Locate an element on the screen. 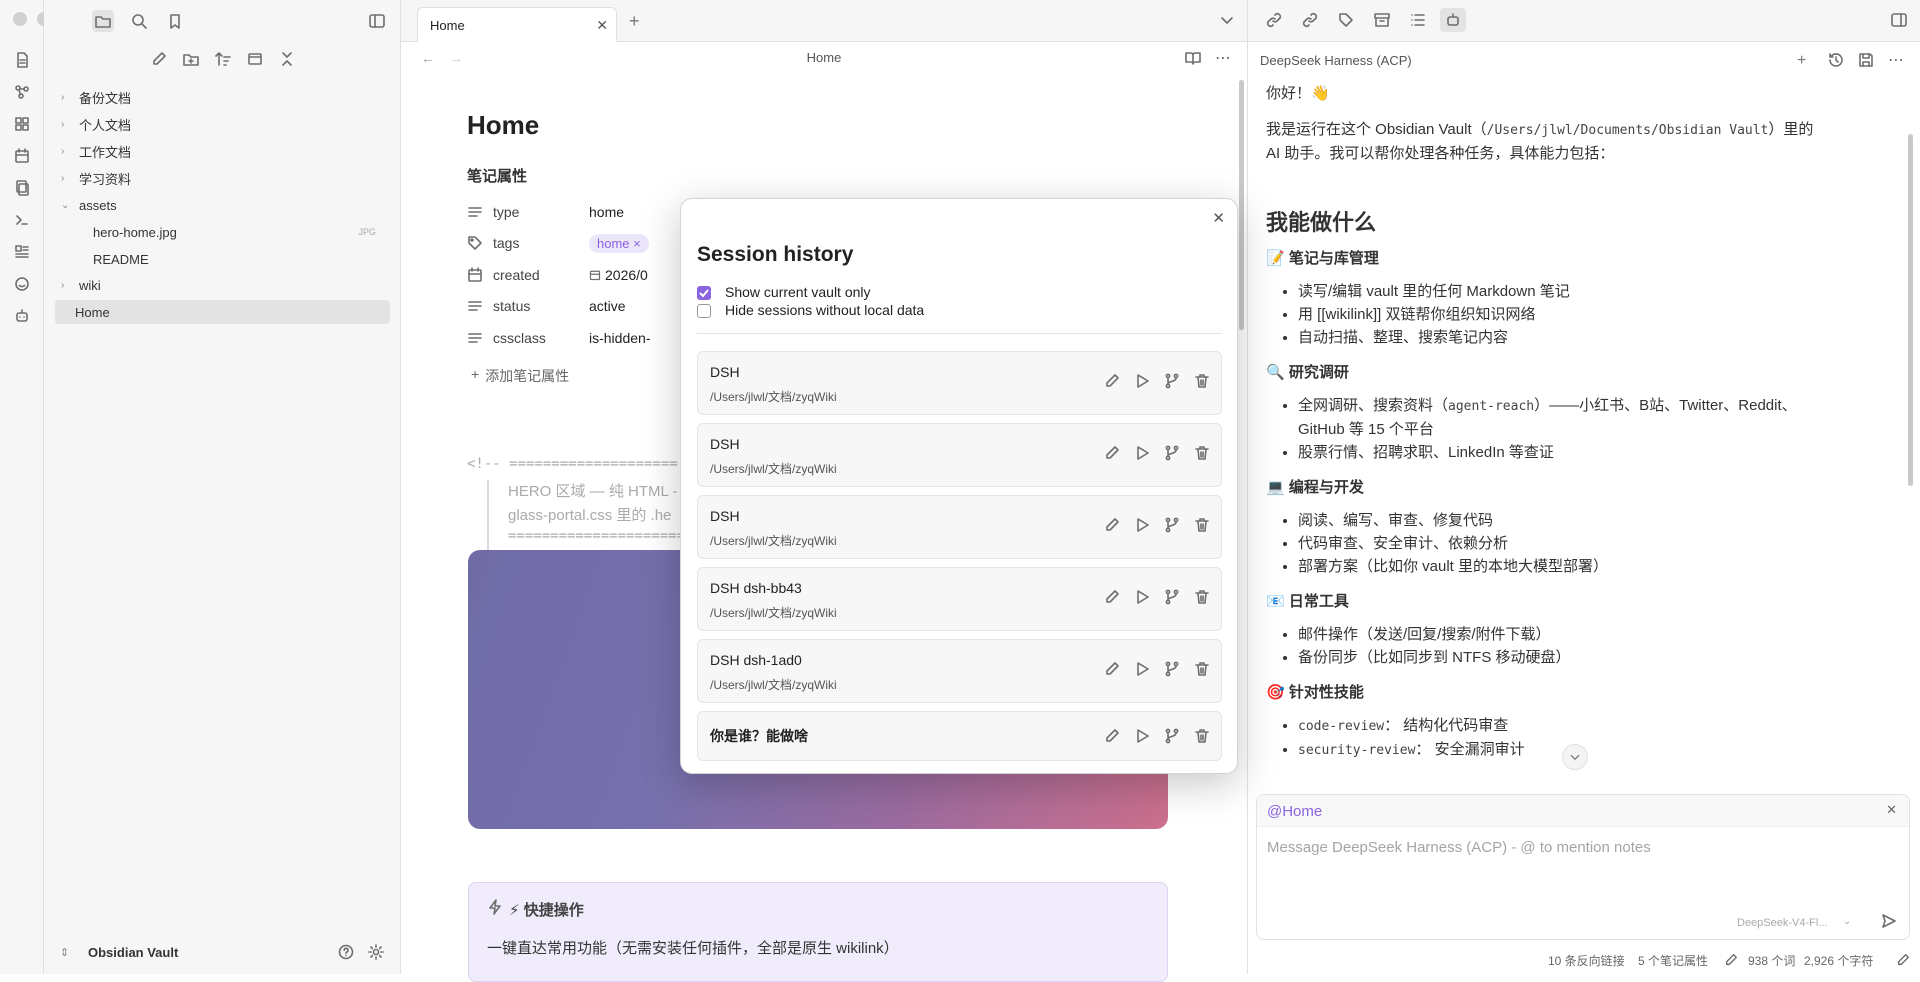  toggle-sidebar-icon is located at coordinates (377, 21).